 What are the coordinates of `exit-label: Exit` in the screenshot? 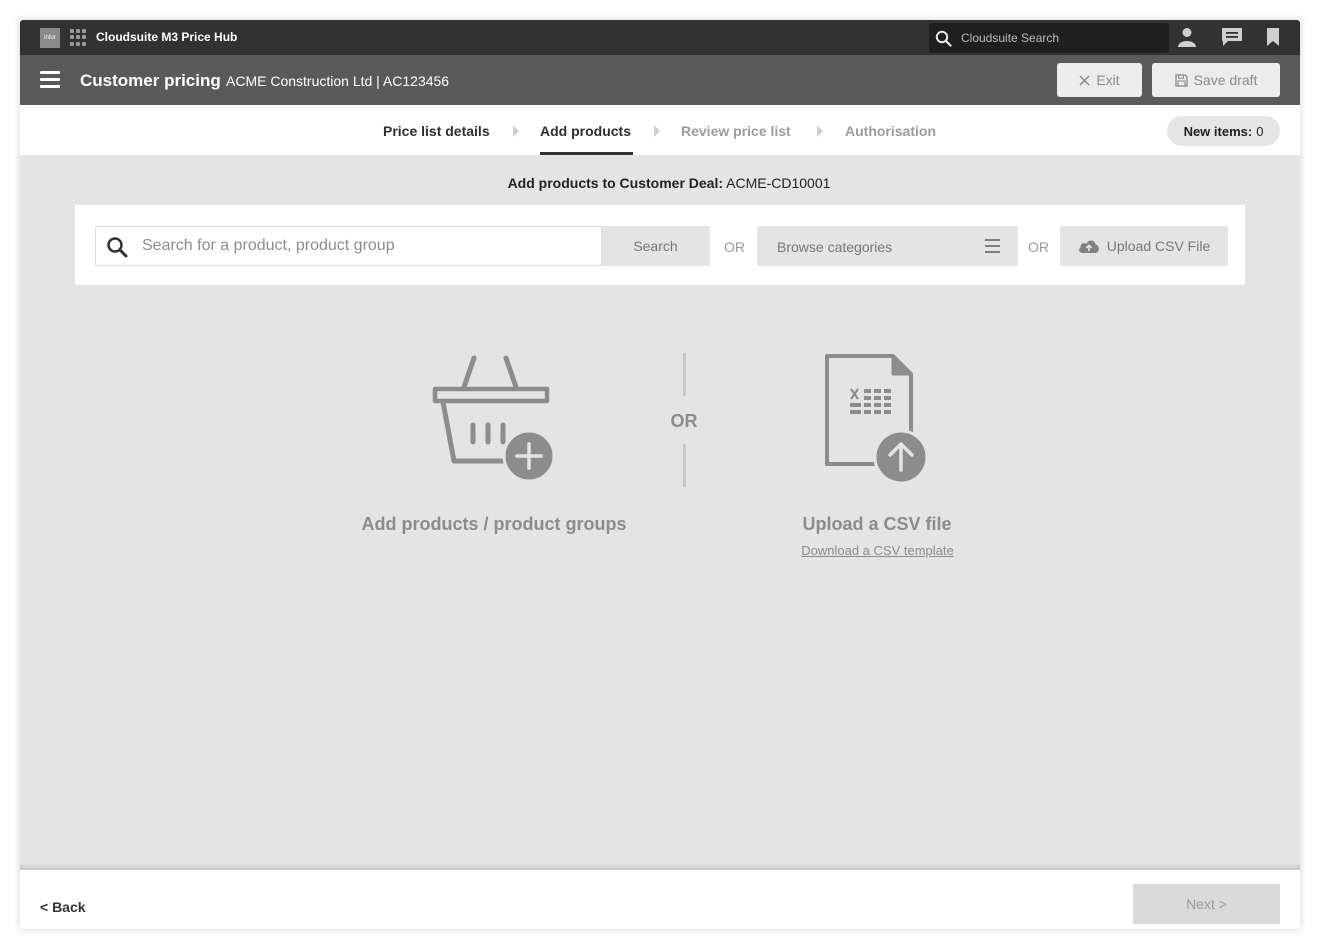 It's located at (1108, 80).